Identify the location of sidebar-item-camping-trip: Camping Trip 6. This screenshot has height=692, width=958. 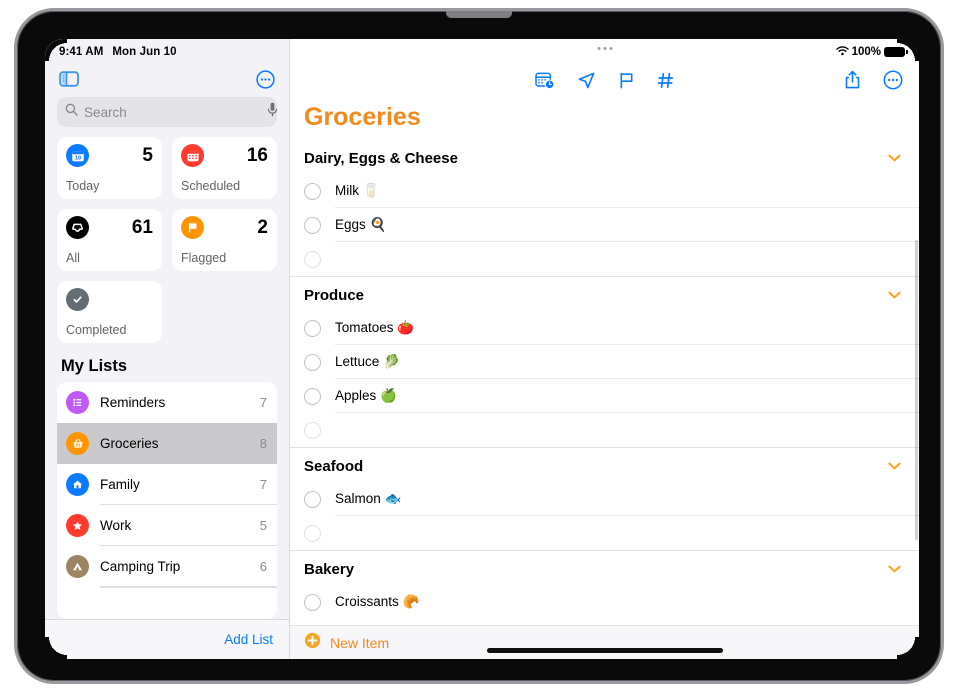
(167, 566).